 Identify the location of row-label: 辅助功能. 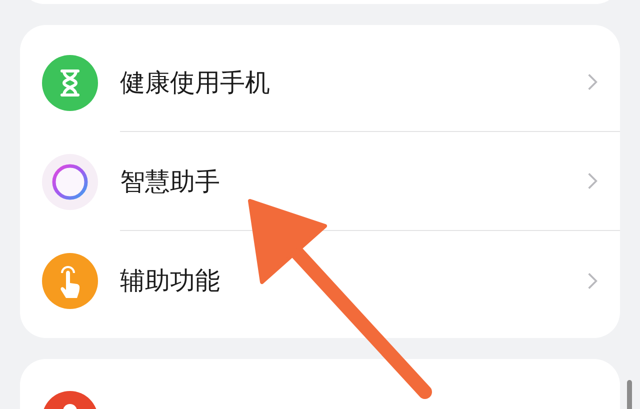
(170, 281).